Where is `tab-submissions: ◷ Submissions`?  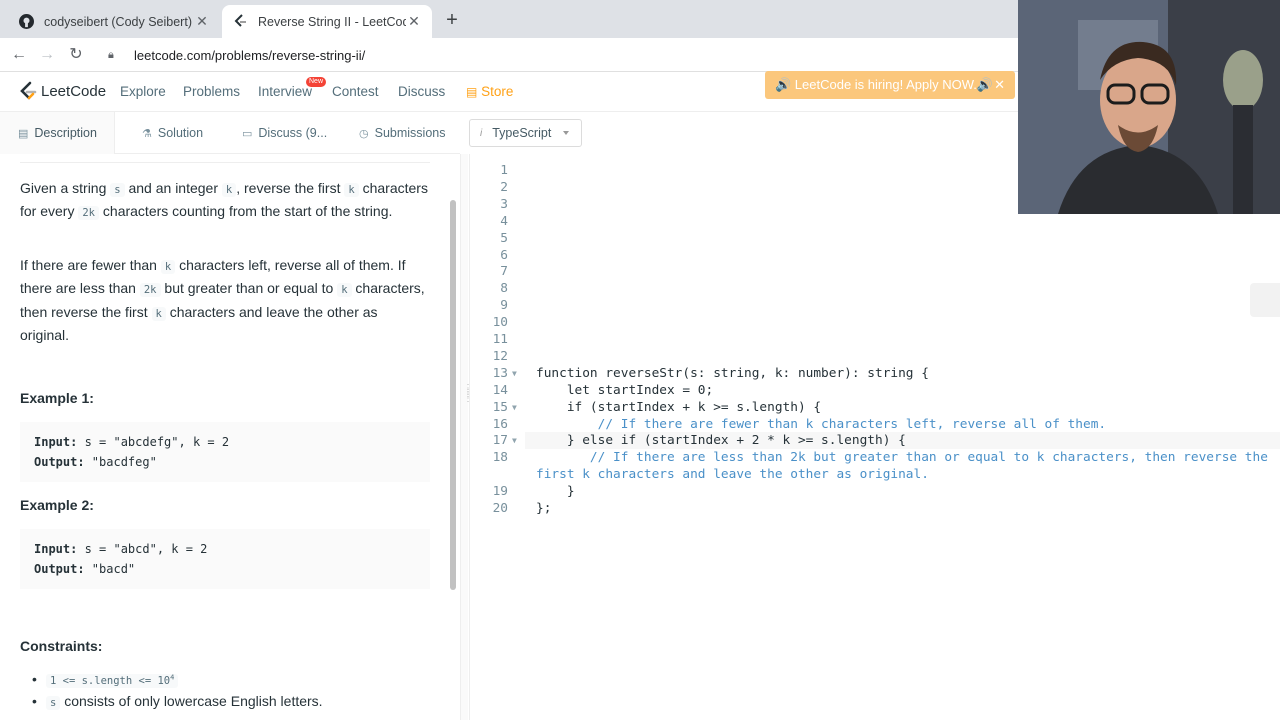
tab-submissions: ◷ Submissions is located at coordinates (402, 133).